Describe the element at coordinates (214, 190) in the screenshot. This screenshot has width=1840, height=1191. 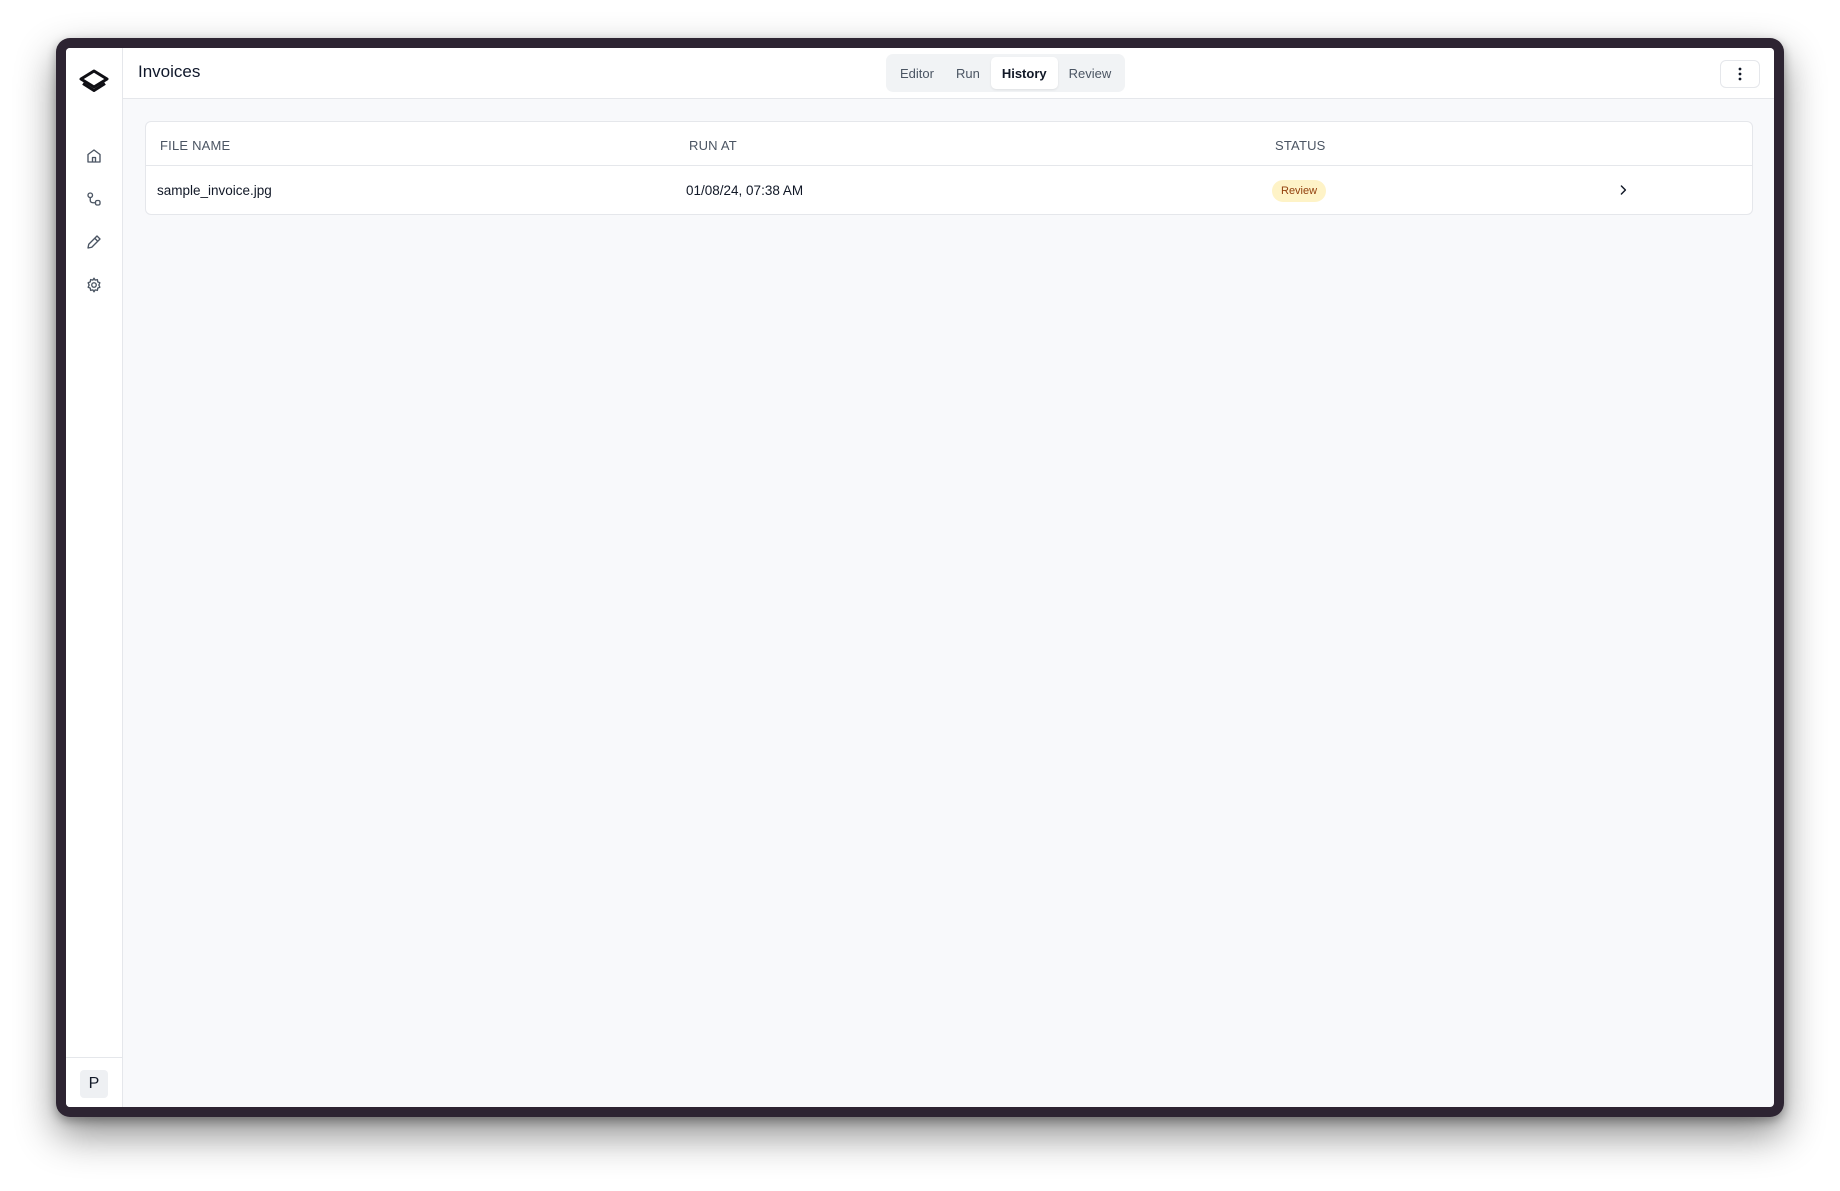
I see `file-name-cell: sample_invoice.jpg` at that location.